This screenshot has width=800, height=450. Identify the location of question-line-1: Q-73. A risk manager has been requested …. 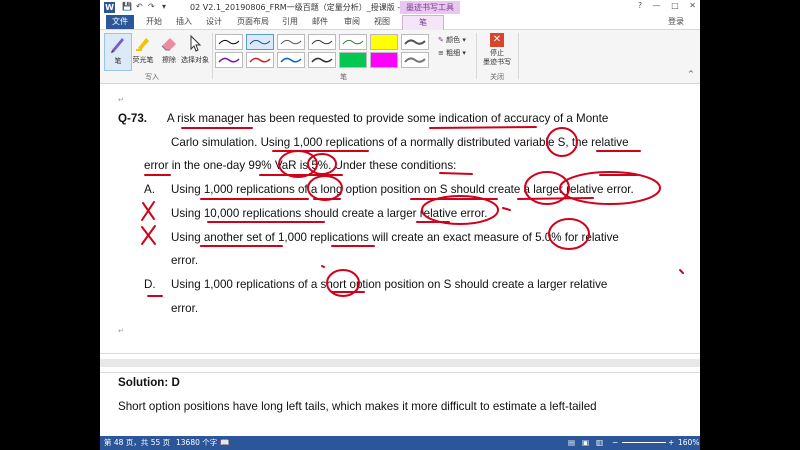
(363, 118).